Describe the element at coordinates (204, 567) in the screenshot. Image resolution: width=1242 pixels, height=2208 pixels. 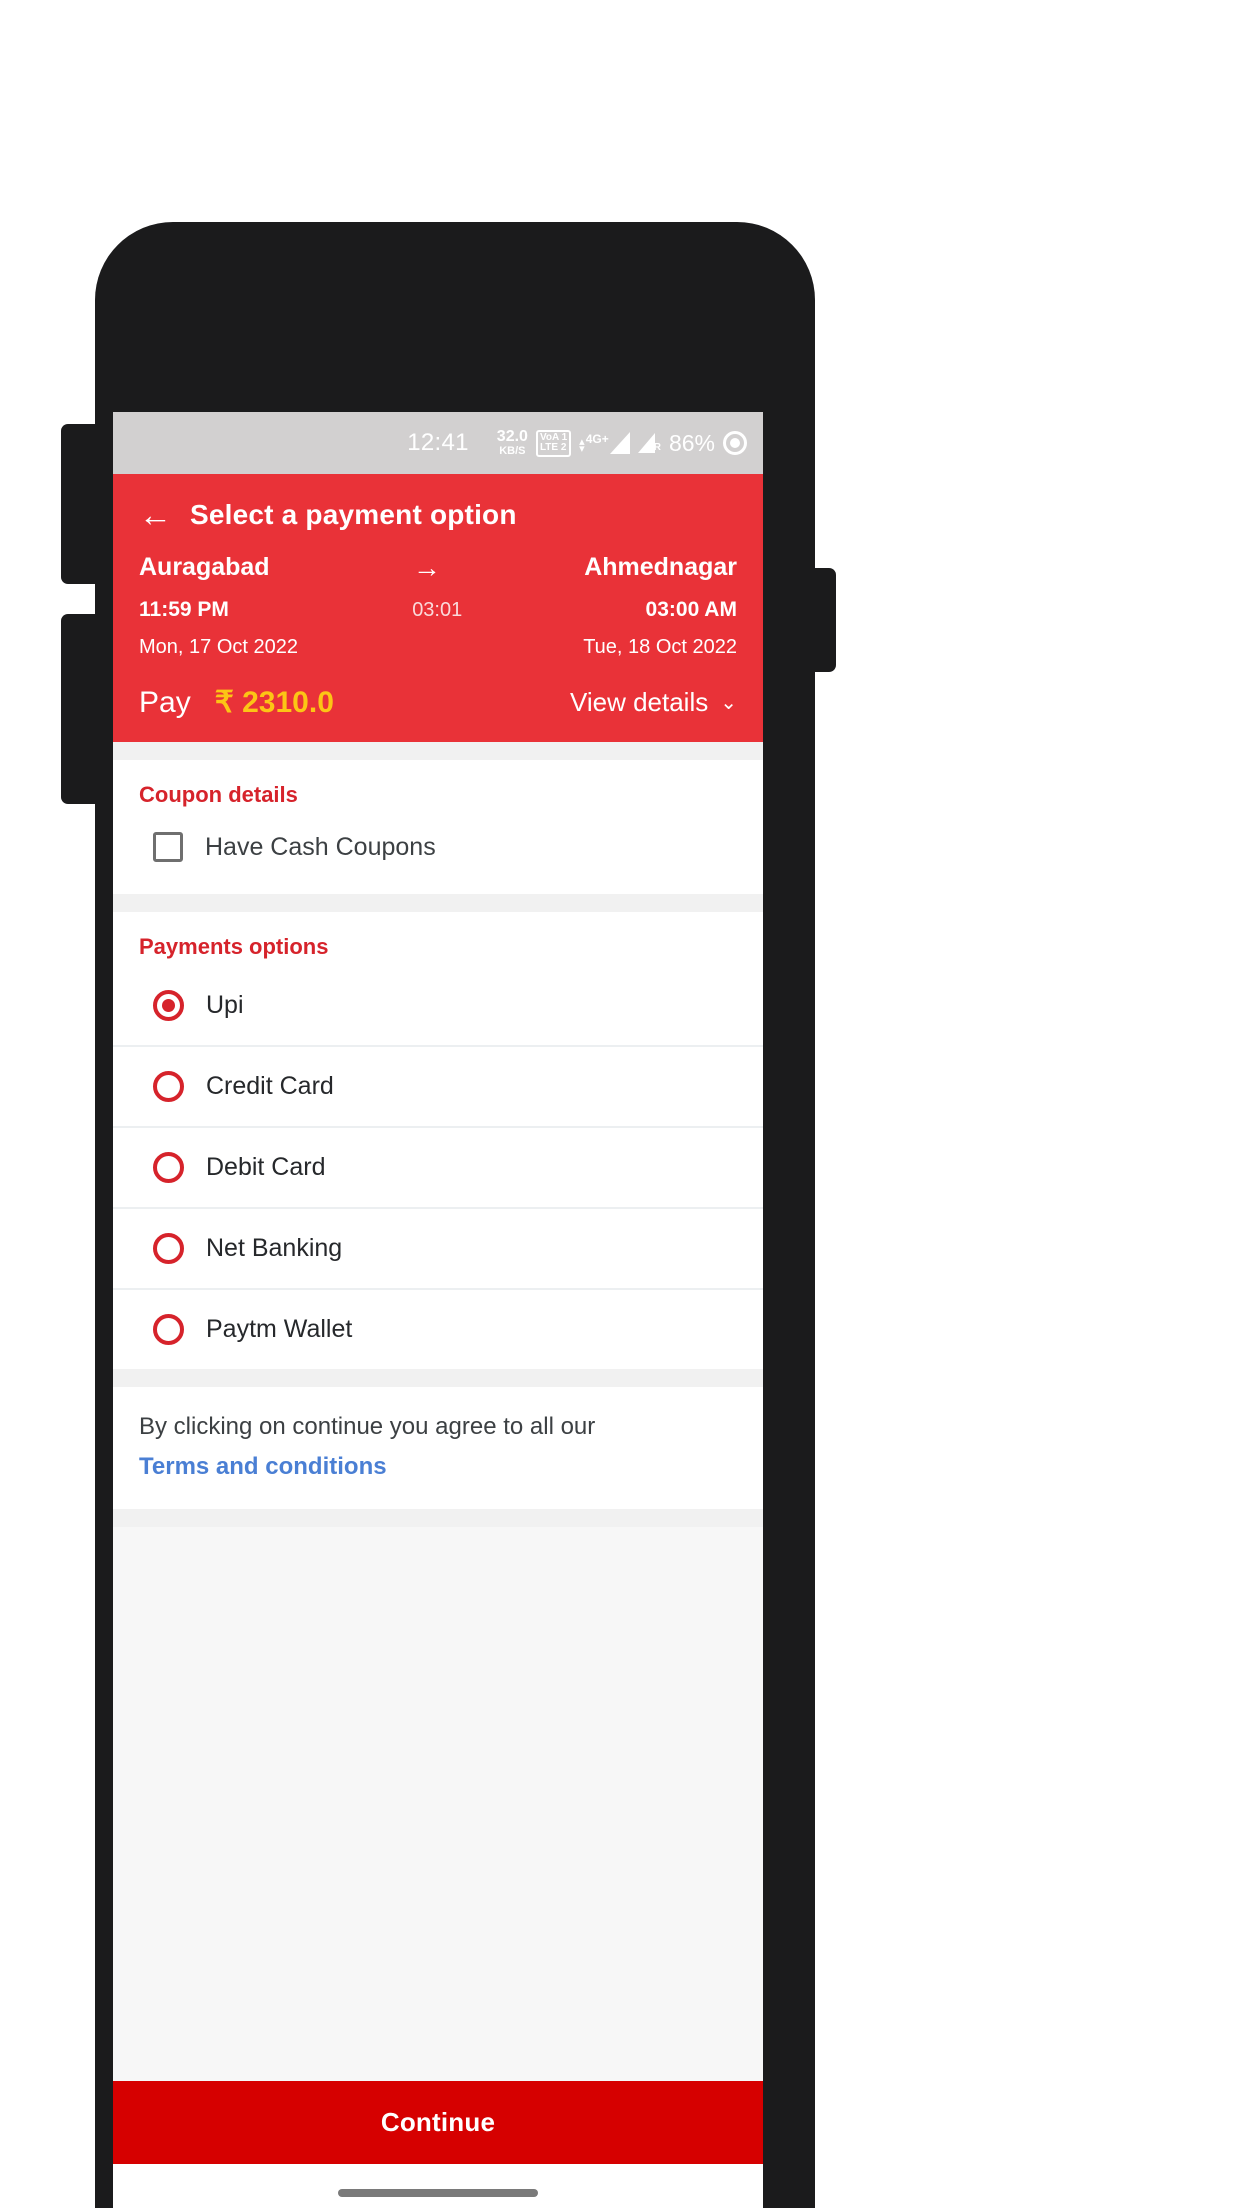
I see `origin-city: Auragabad` at that location.